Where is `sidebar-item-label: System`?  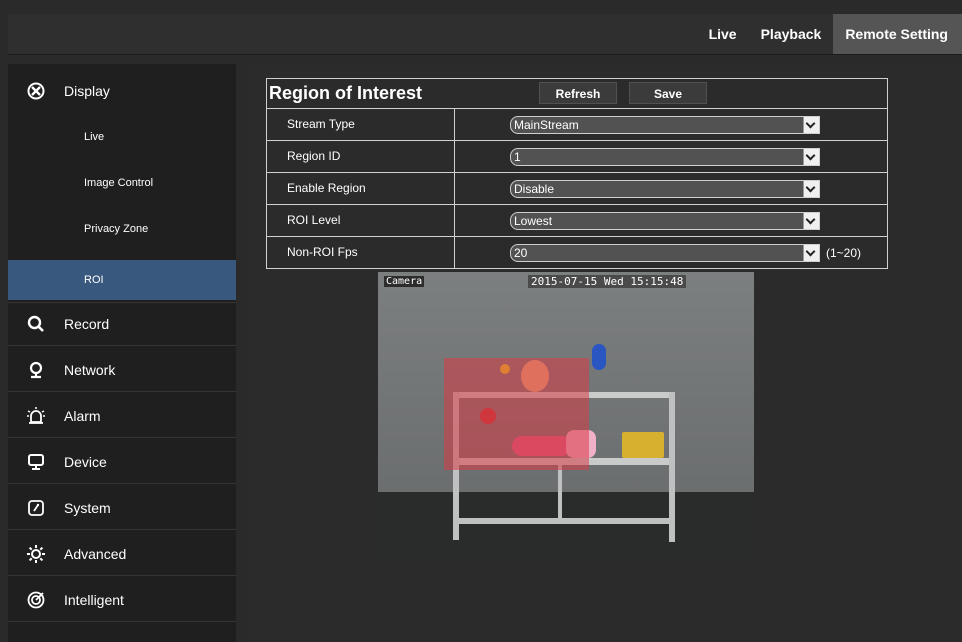
sidebar-item-label: System is located at coordinates (87, 507).